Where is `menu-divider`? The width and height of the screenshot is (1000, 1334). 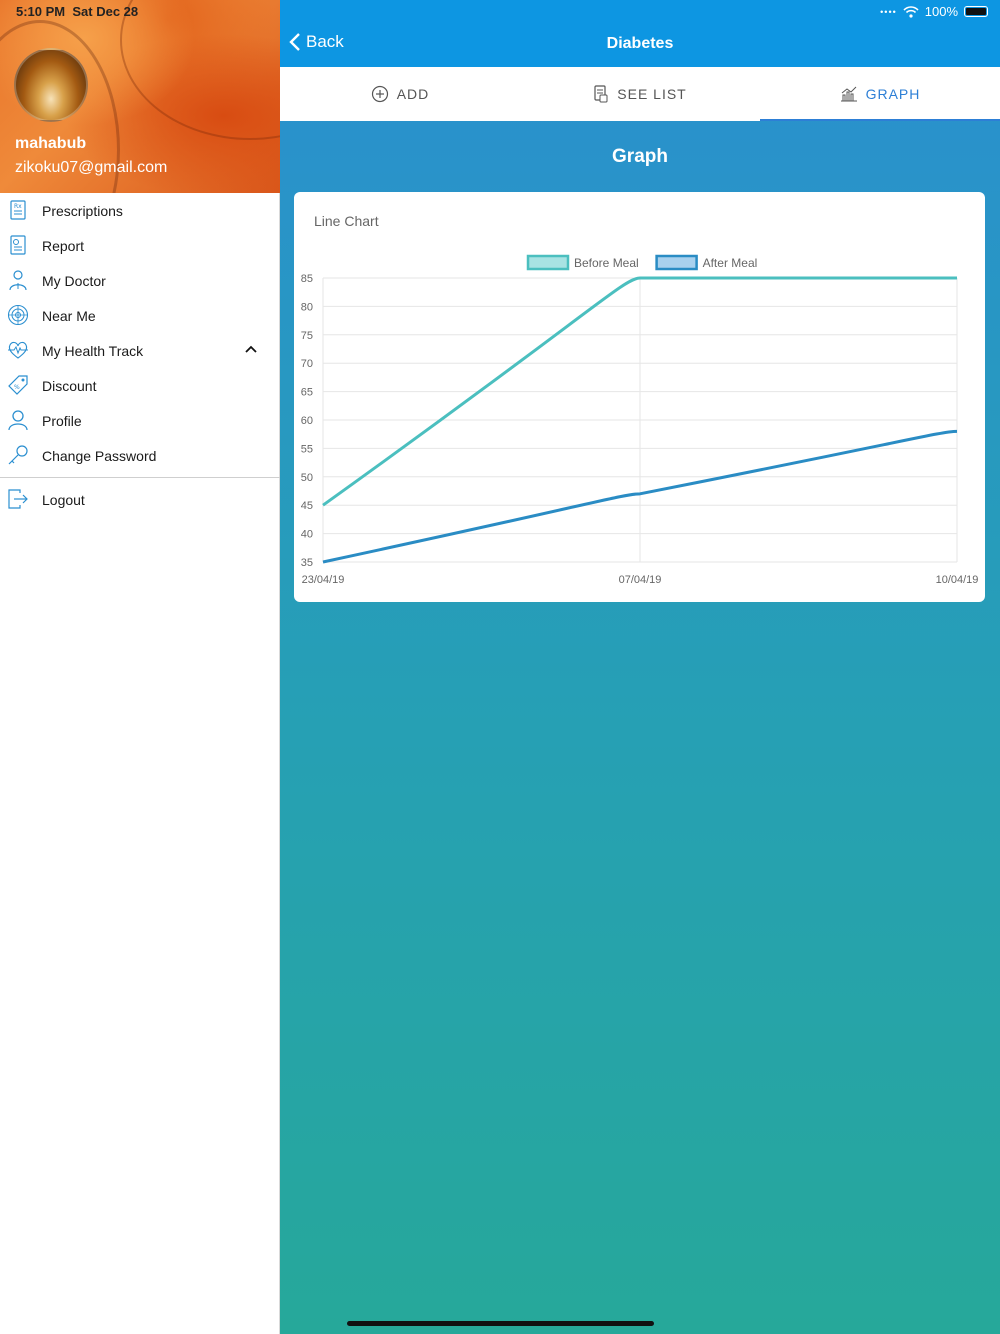
menu-divider is located at coordinates (140, 477).